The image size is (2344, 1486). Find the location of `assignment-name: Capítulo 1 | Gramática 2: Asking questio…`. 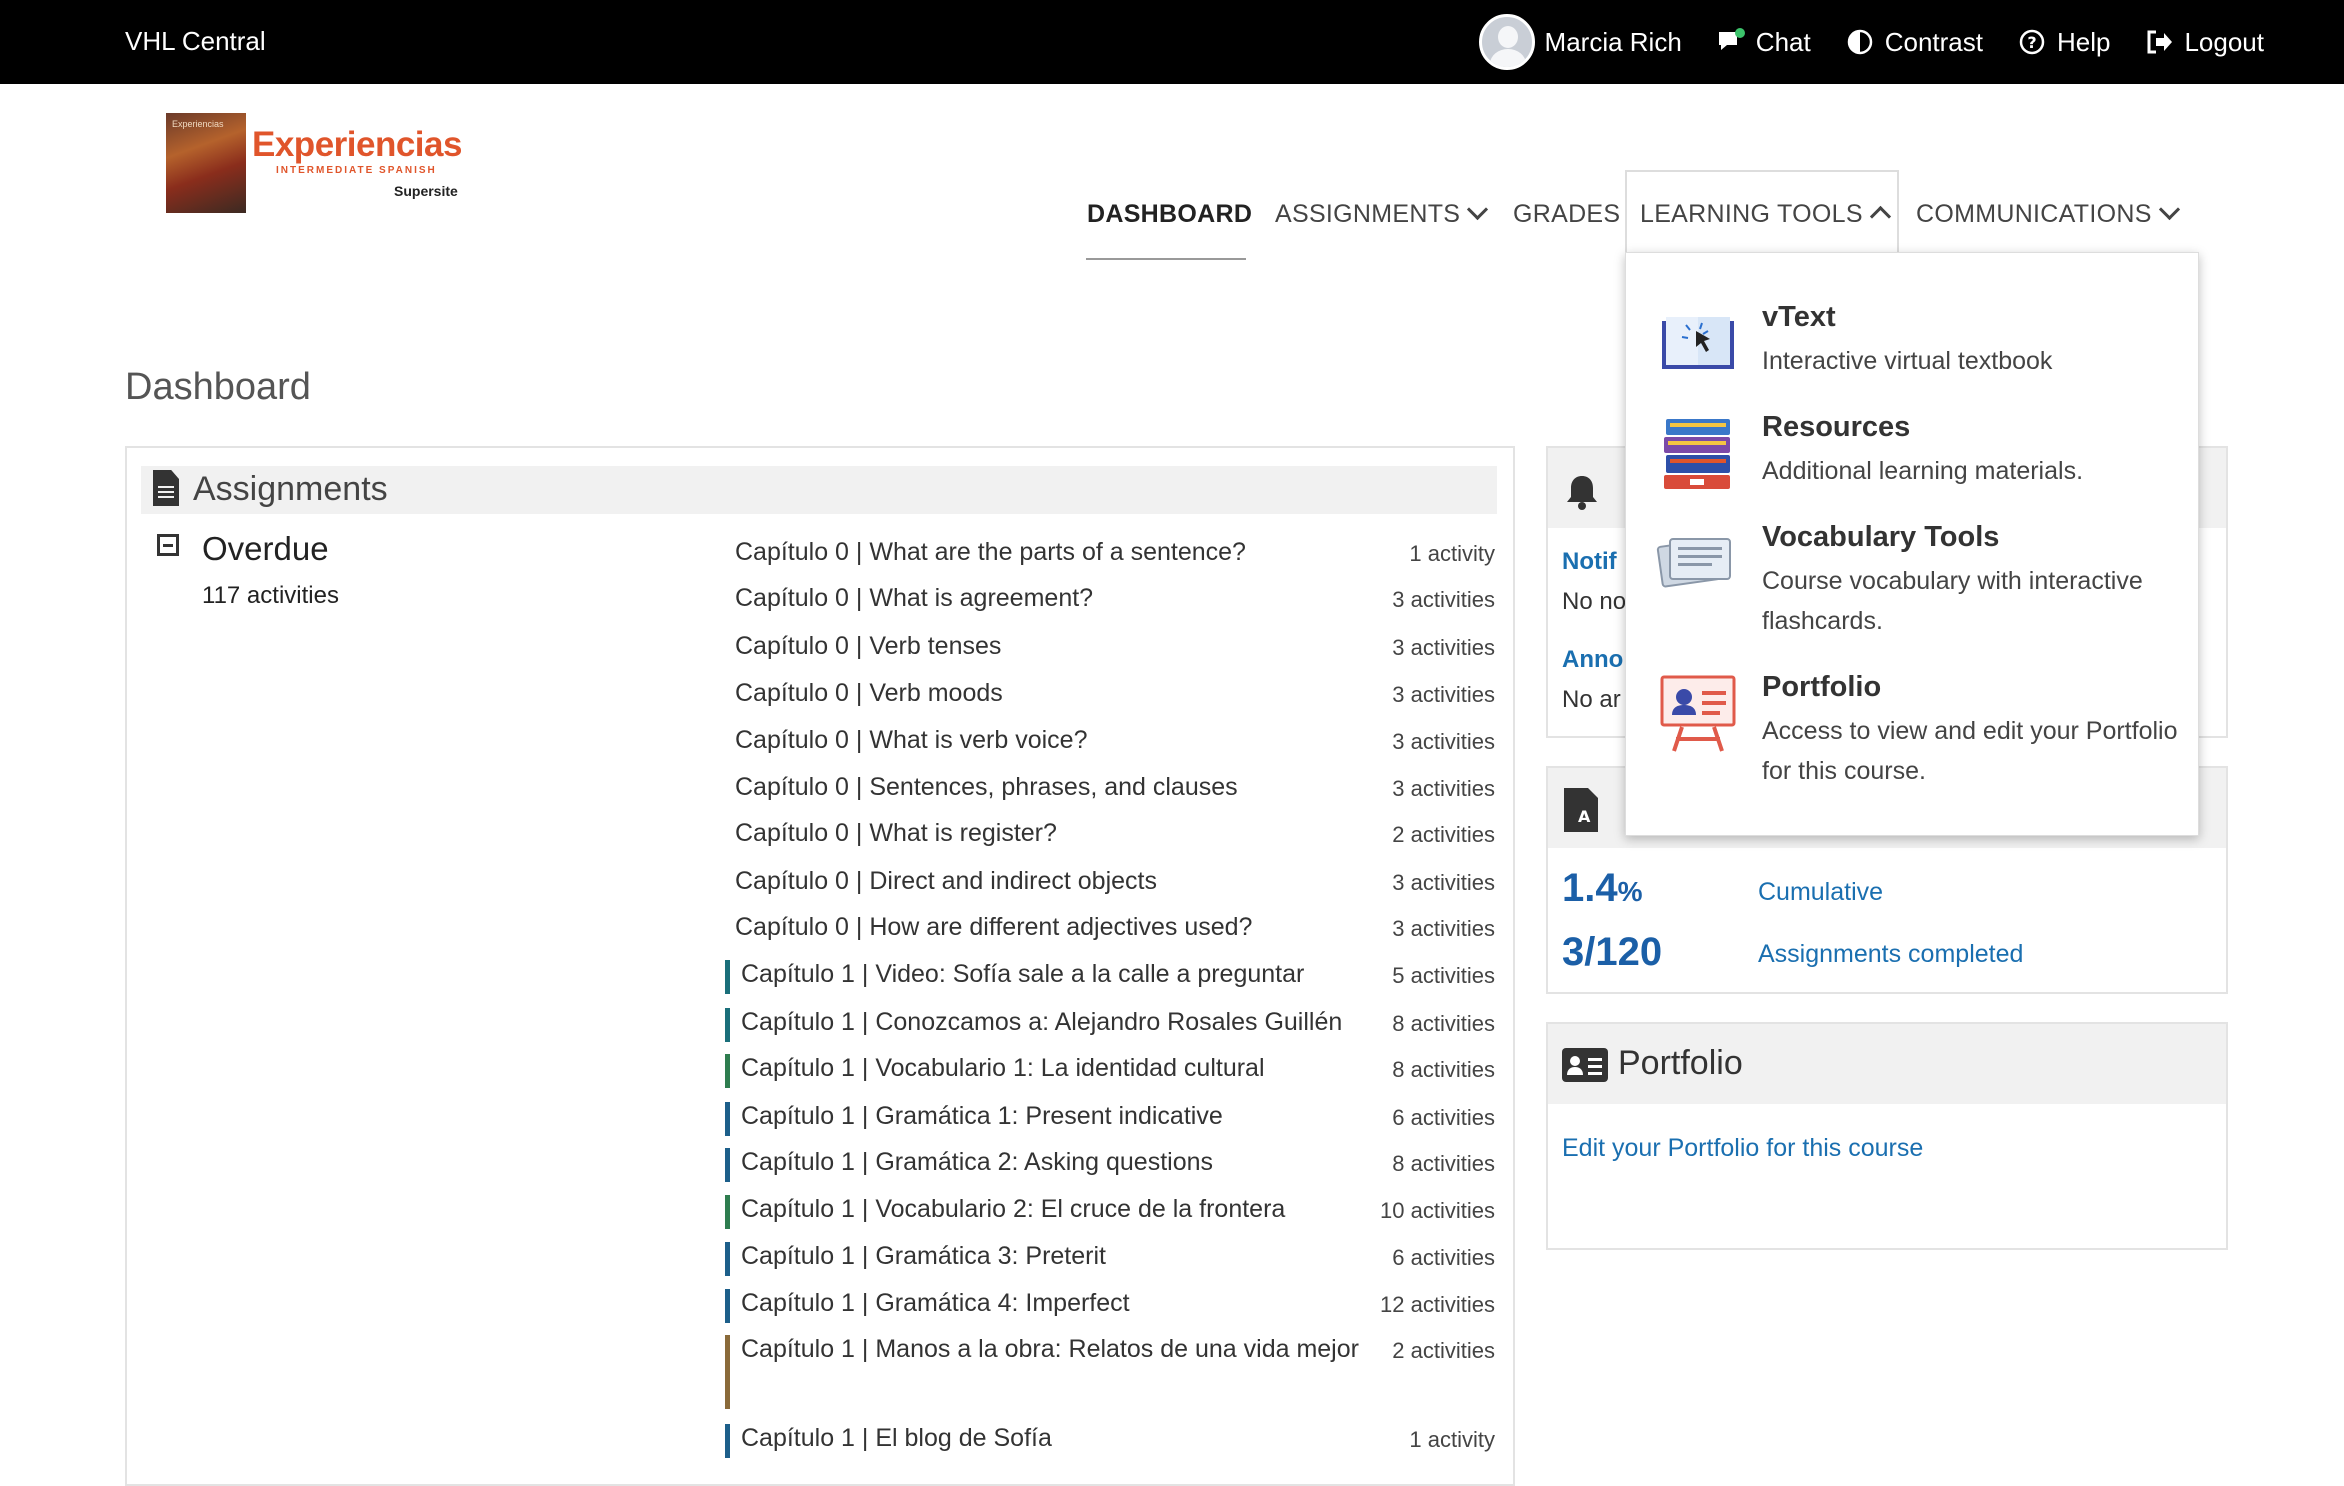

assignment-name: Capítulo 1 | Gramática 2: Asking questio… is located at coordinates (1061, 1162).